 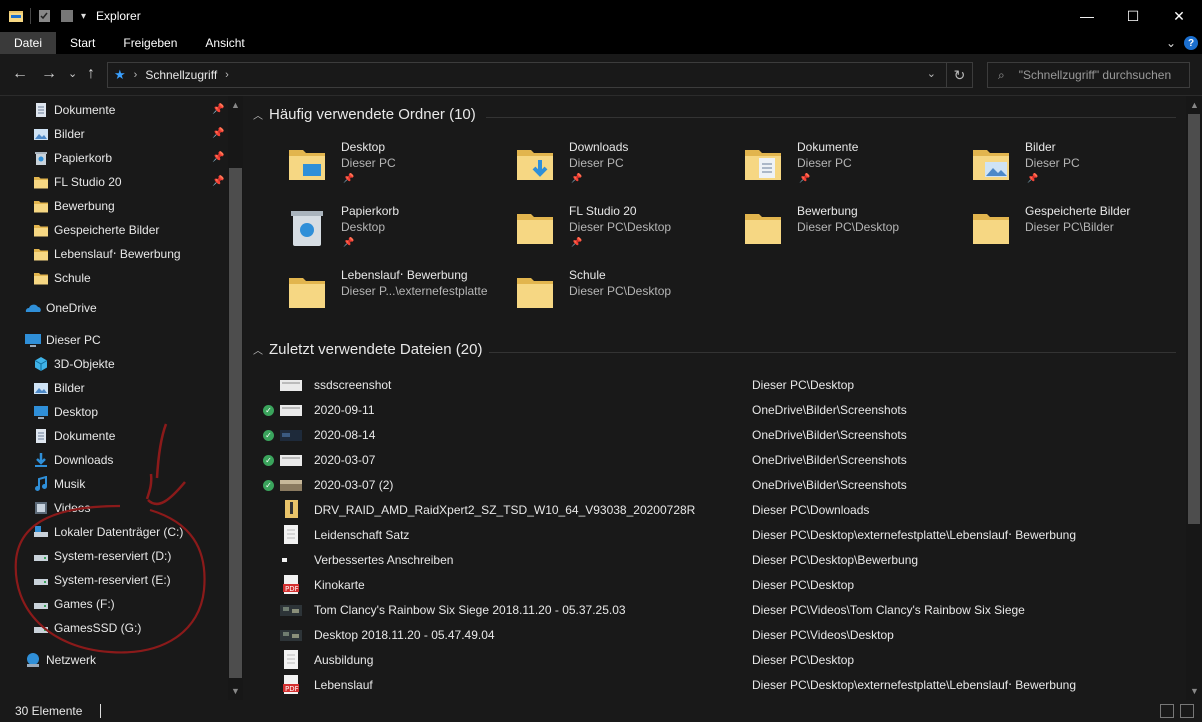 What do you see at coordinates (114, 412) in the screenshot?
I see `sidebar-item: Desktop` at bounding box center [114, 412].